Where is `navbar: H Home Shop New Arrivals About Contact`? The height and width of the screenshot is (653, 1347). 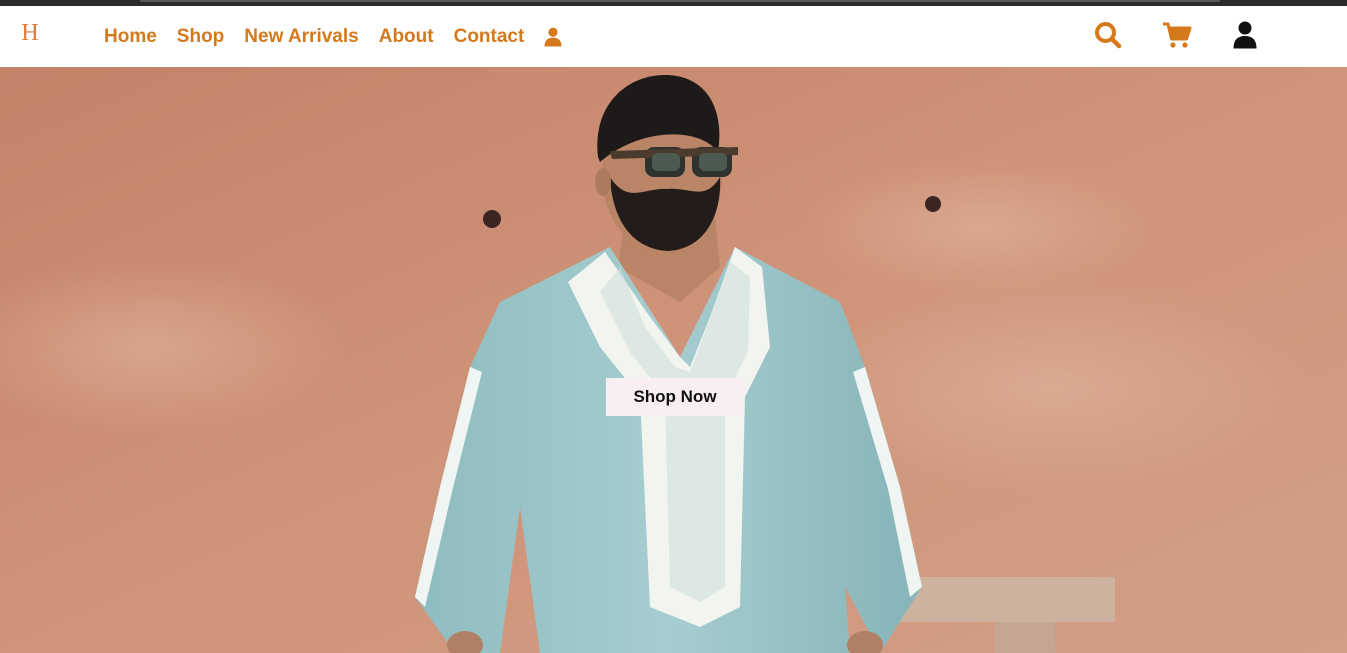 navbar: H Home Shop New Arrivals About Contact is located at coordinates (673, 36).